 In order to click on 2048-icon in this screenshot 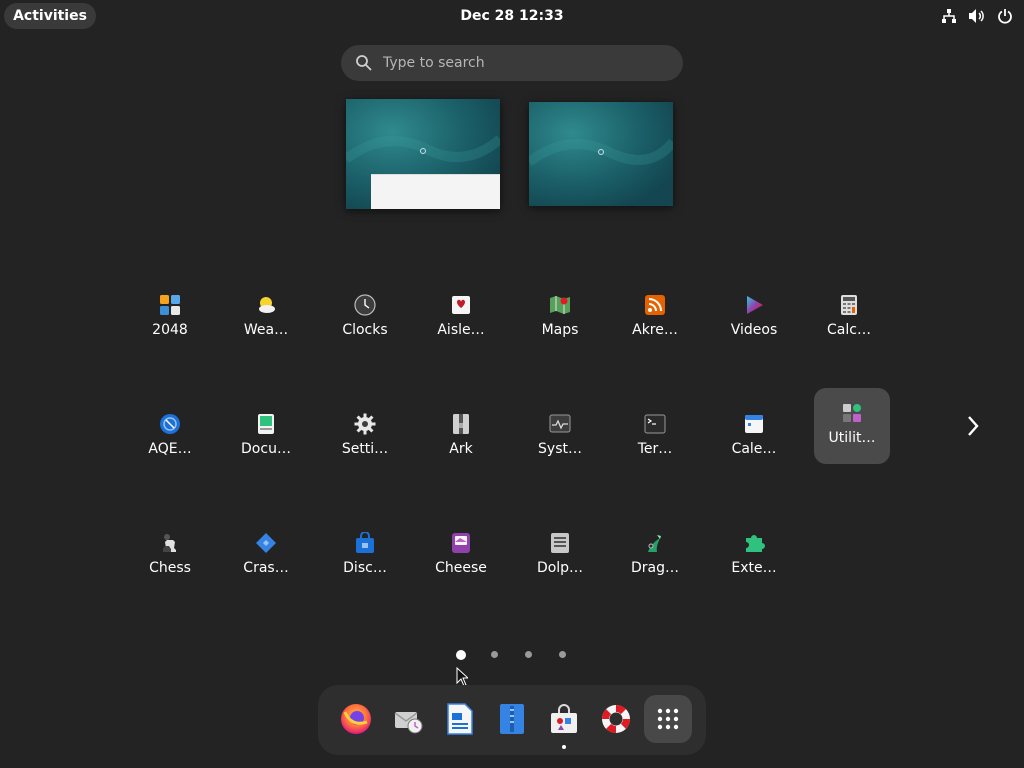, I will do `click(170, 305)`.